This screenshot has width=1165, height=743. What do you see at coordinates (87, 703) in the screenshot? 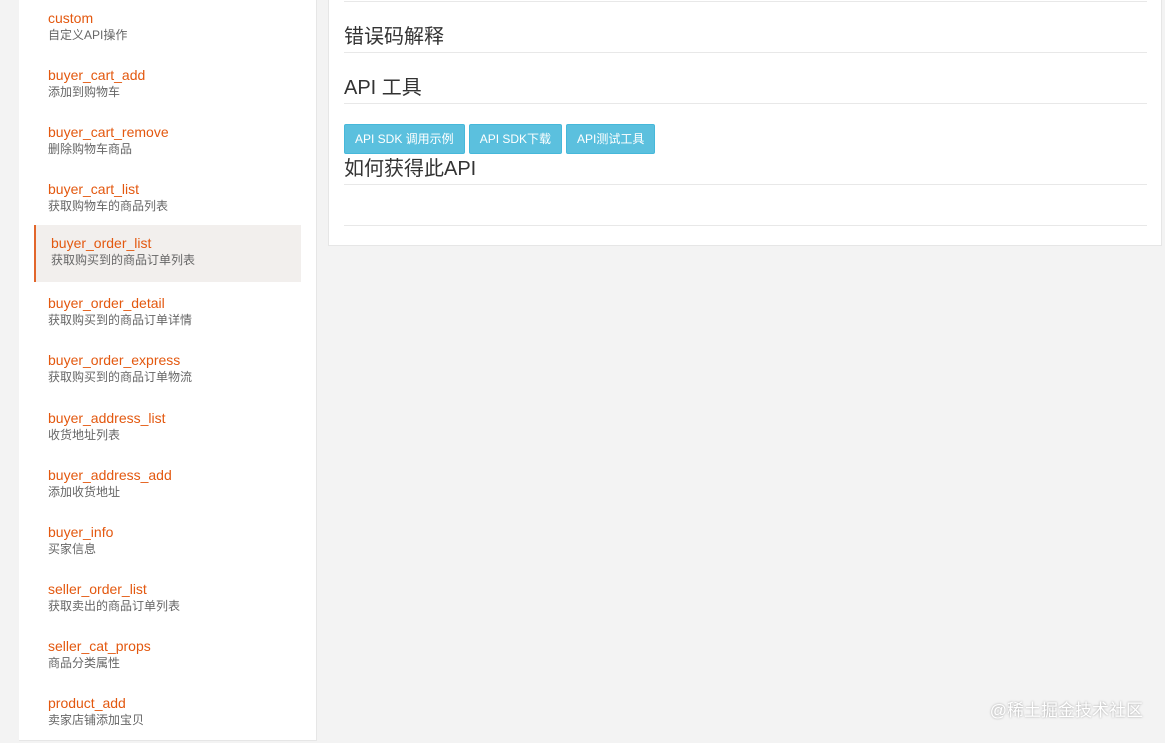
I see `api-name: product_add` at bounding box center [87, 703].